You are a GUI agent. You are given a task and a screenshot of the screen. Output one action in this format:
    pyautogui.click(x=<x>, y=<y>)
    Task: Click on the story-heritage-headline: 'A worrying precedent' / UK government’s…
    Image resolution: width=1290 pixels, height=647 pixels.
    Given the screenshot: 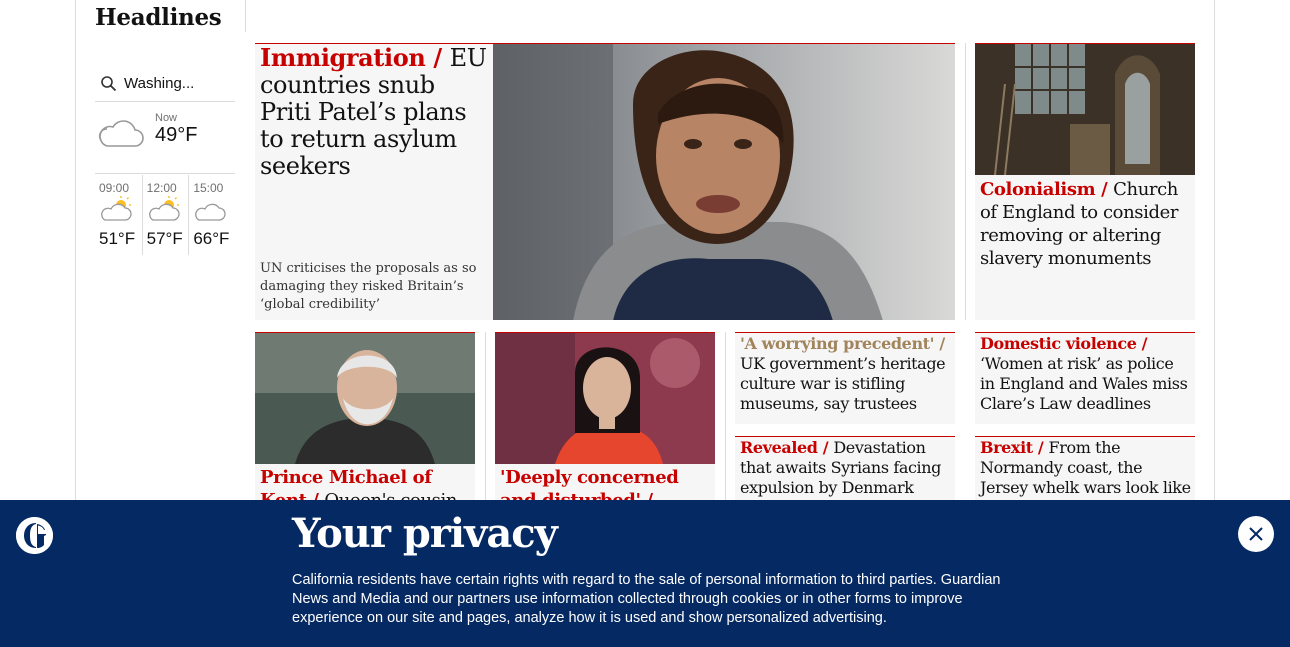 What is the action you would take?
    pyautogui.click(x=846, y=374)
    